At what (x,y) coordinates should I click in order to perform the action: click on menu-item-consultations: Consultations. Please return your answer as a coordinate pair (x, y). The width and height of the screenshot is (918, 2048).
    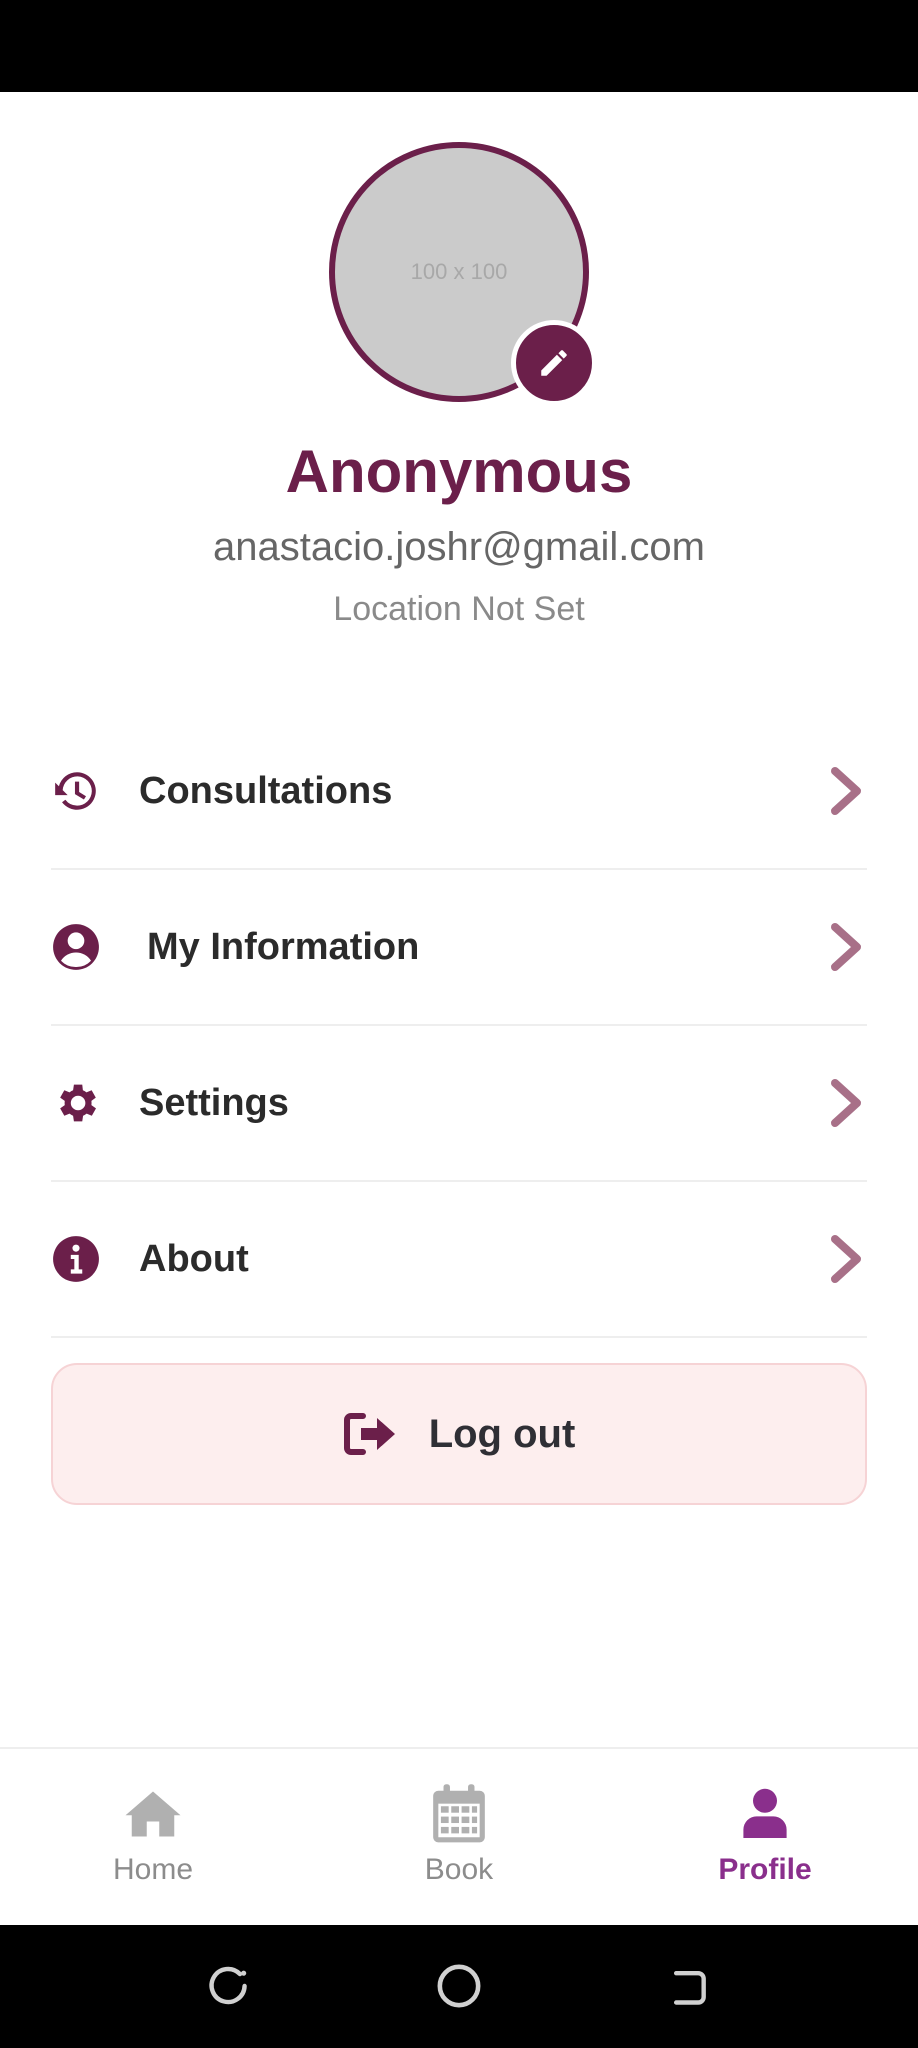
    Looking at the image, I should click on (459, 792).